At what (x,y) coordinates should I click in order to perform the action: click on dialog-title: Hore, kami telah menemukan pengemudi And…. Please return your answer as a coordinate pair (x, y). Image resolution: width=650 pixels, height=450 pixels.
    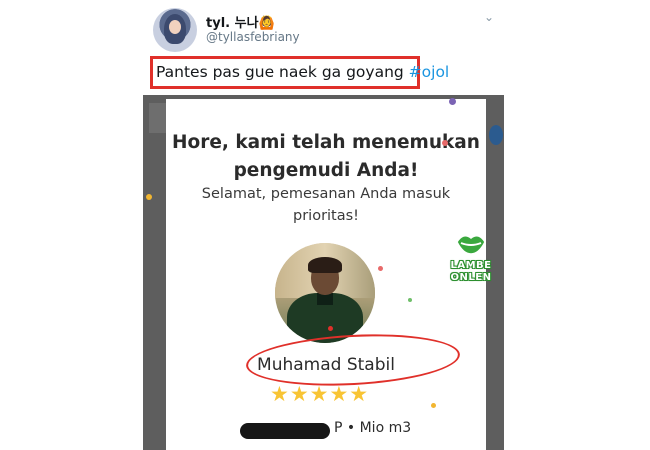
    Looking at the image, I should click on (326, 157).